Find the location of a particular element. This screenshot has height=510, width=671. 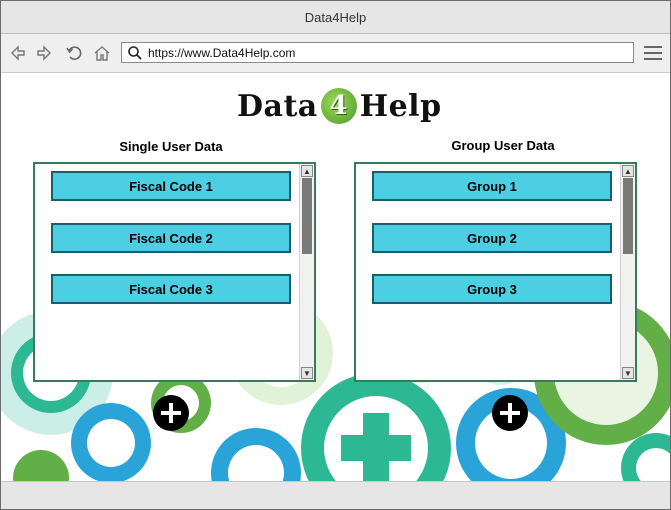

add-single-user-button is located at coordinates (171, 413).